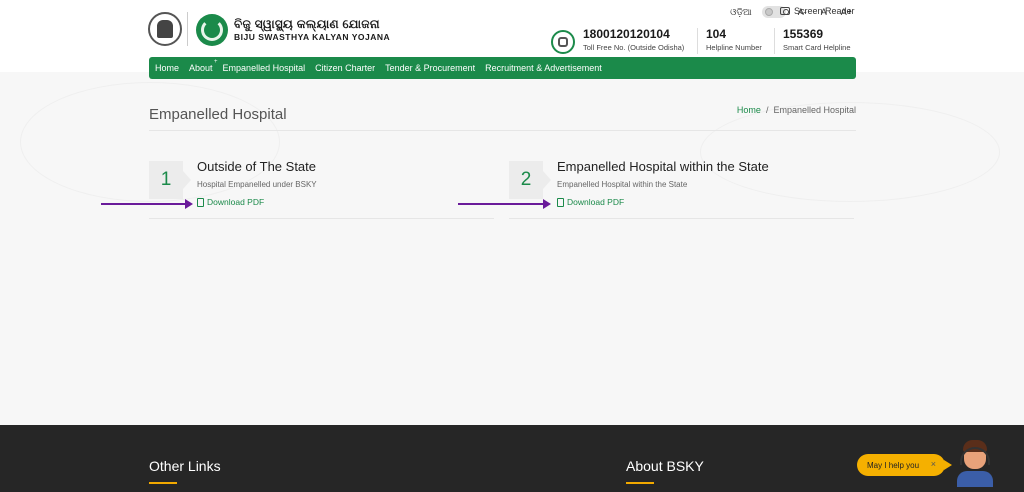  Describe the element at coordinates (563, 42) in the screenshot. I see `phone-support-icon` at that location.